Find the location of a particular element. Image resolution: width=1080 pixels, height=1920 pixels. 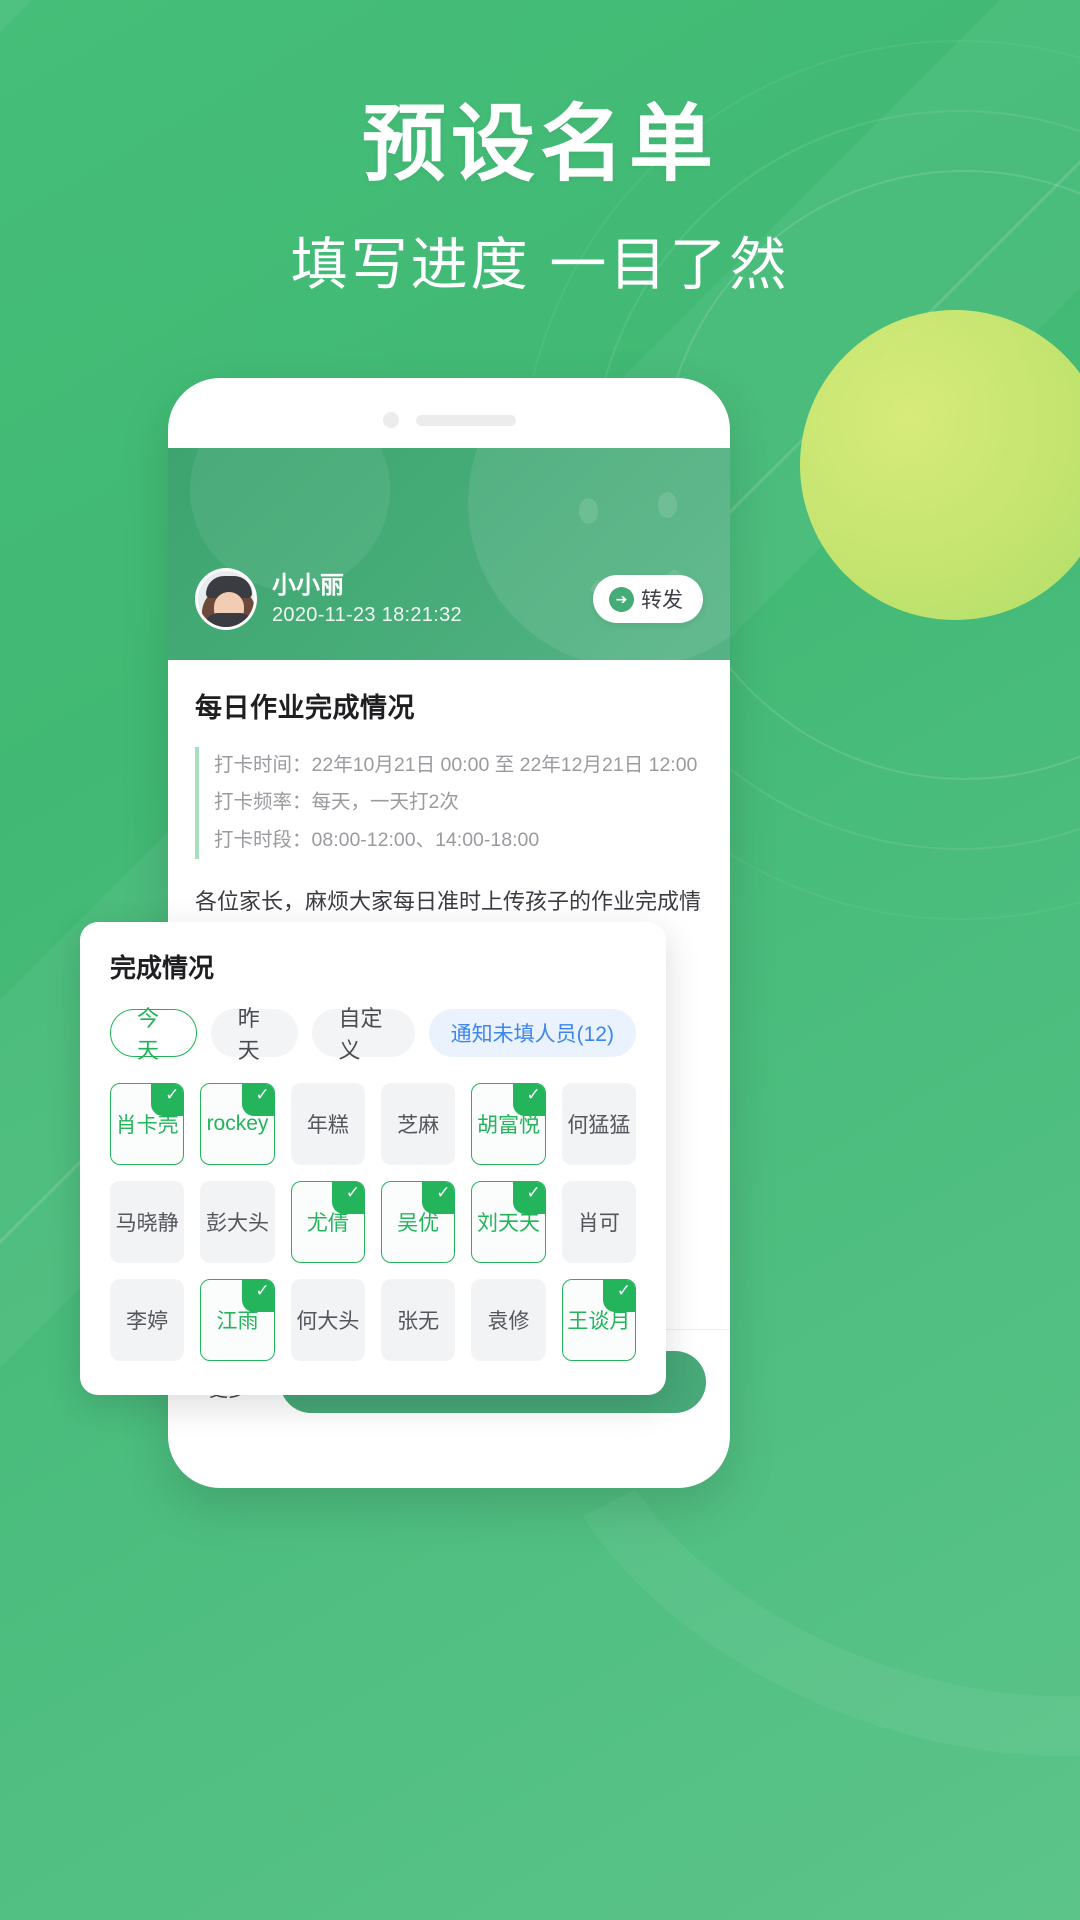

member-chip-label: 何猛猛 is located at coordinates (599, 1125).